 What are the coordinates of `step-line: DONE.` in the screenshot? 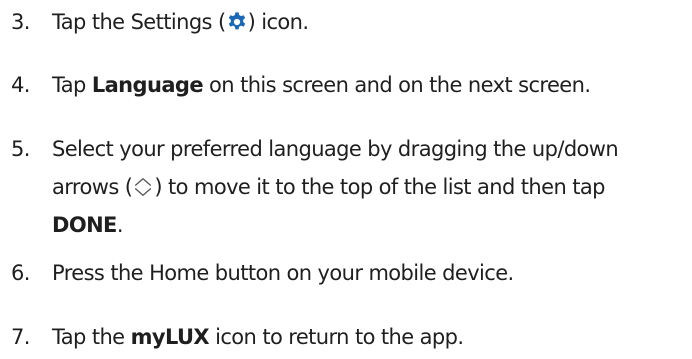 It's located at (87, 225).